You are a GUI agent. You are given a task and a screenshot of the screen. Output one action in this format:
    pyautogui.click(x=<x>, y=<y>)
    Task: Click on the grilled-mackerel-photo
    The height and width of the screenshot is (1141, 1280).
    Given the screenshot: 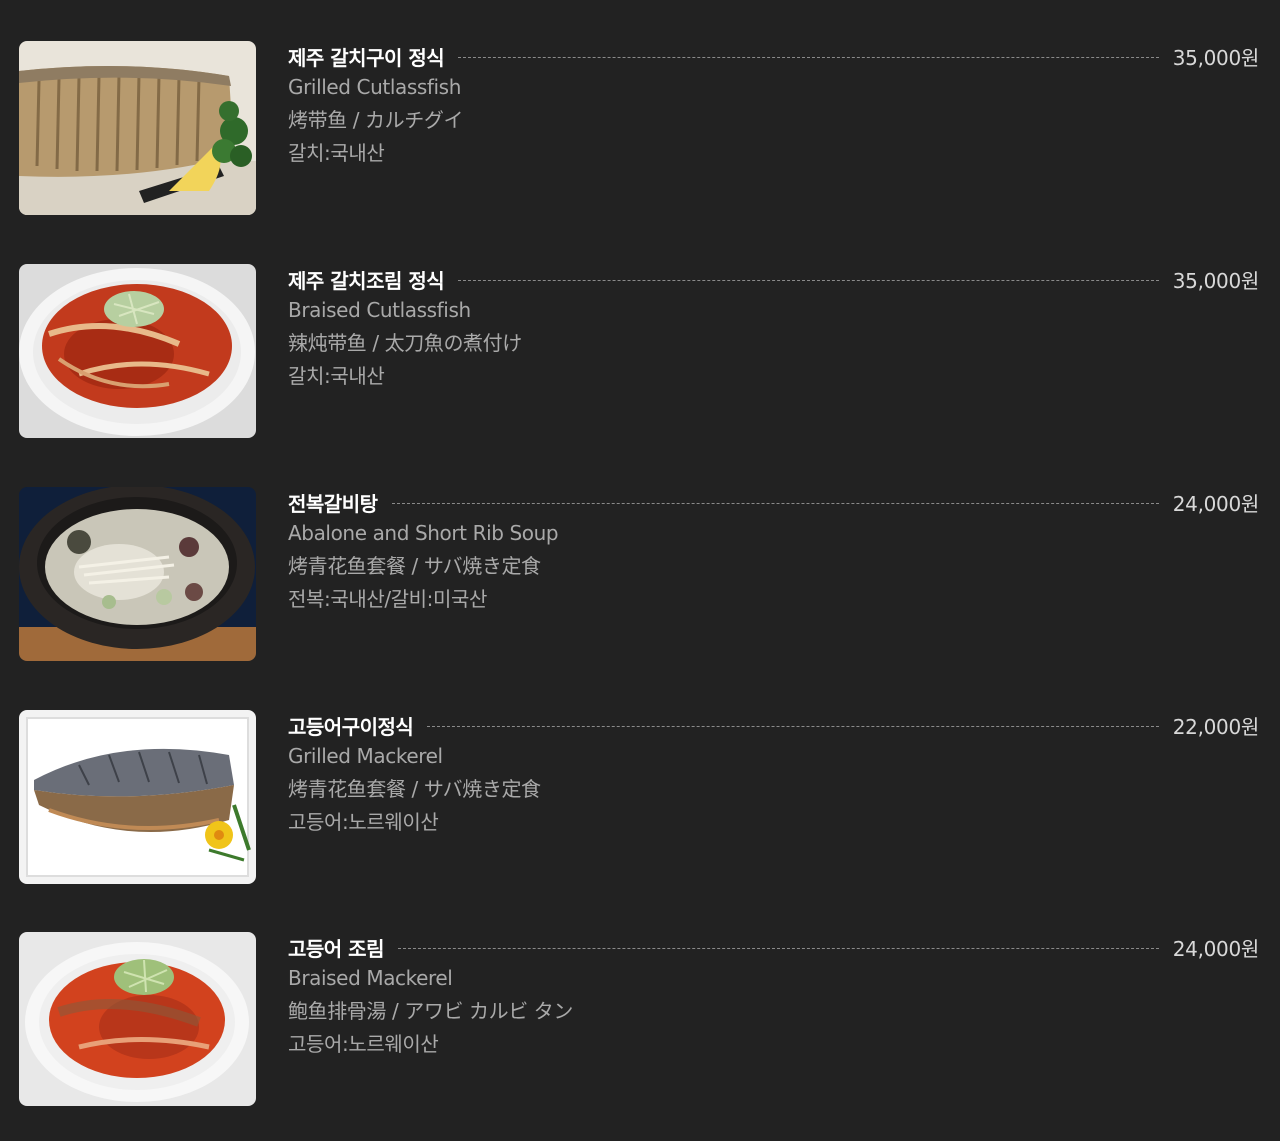 What is the action you would take?
    pyautogui.click(x=137, y=797)
    